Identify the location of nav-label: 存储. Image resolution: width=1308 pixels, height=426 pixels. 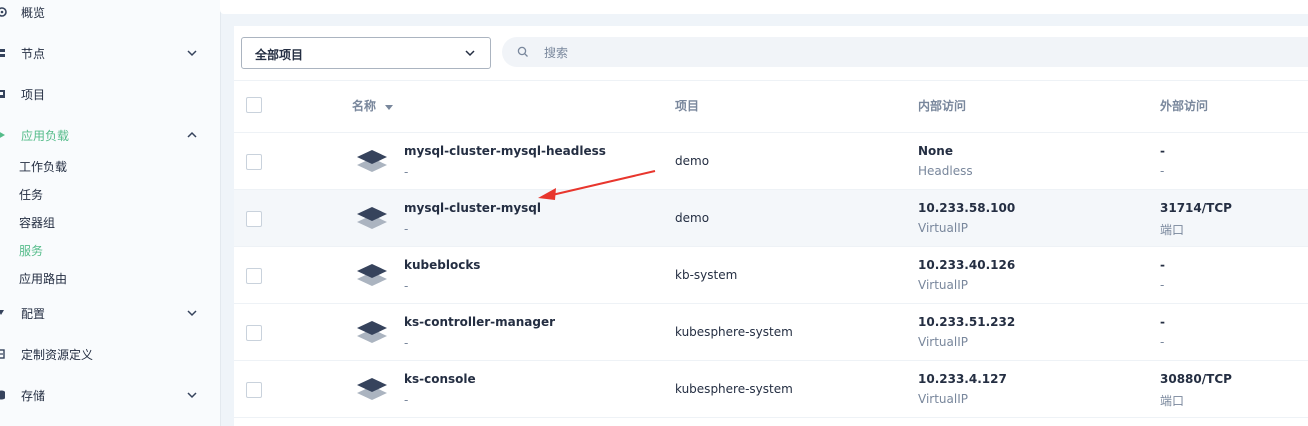
(33, 395).